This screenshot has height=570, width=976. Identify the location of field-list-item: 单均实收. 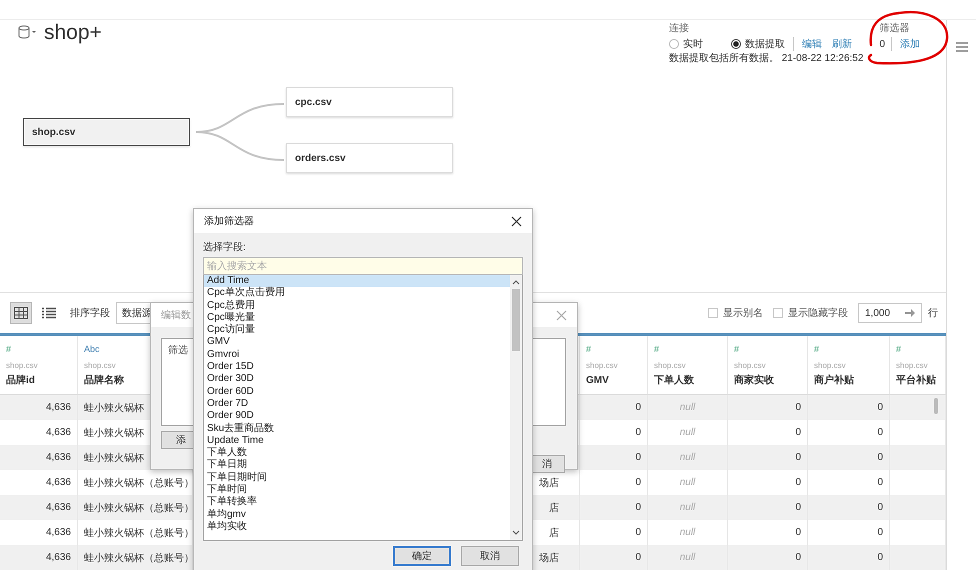
(357, 527).